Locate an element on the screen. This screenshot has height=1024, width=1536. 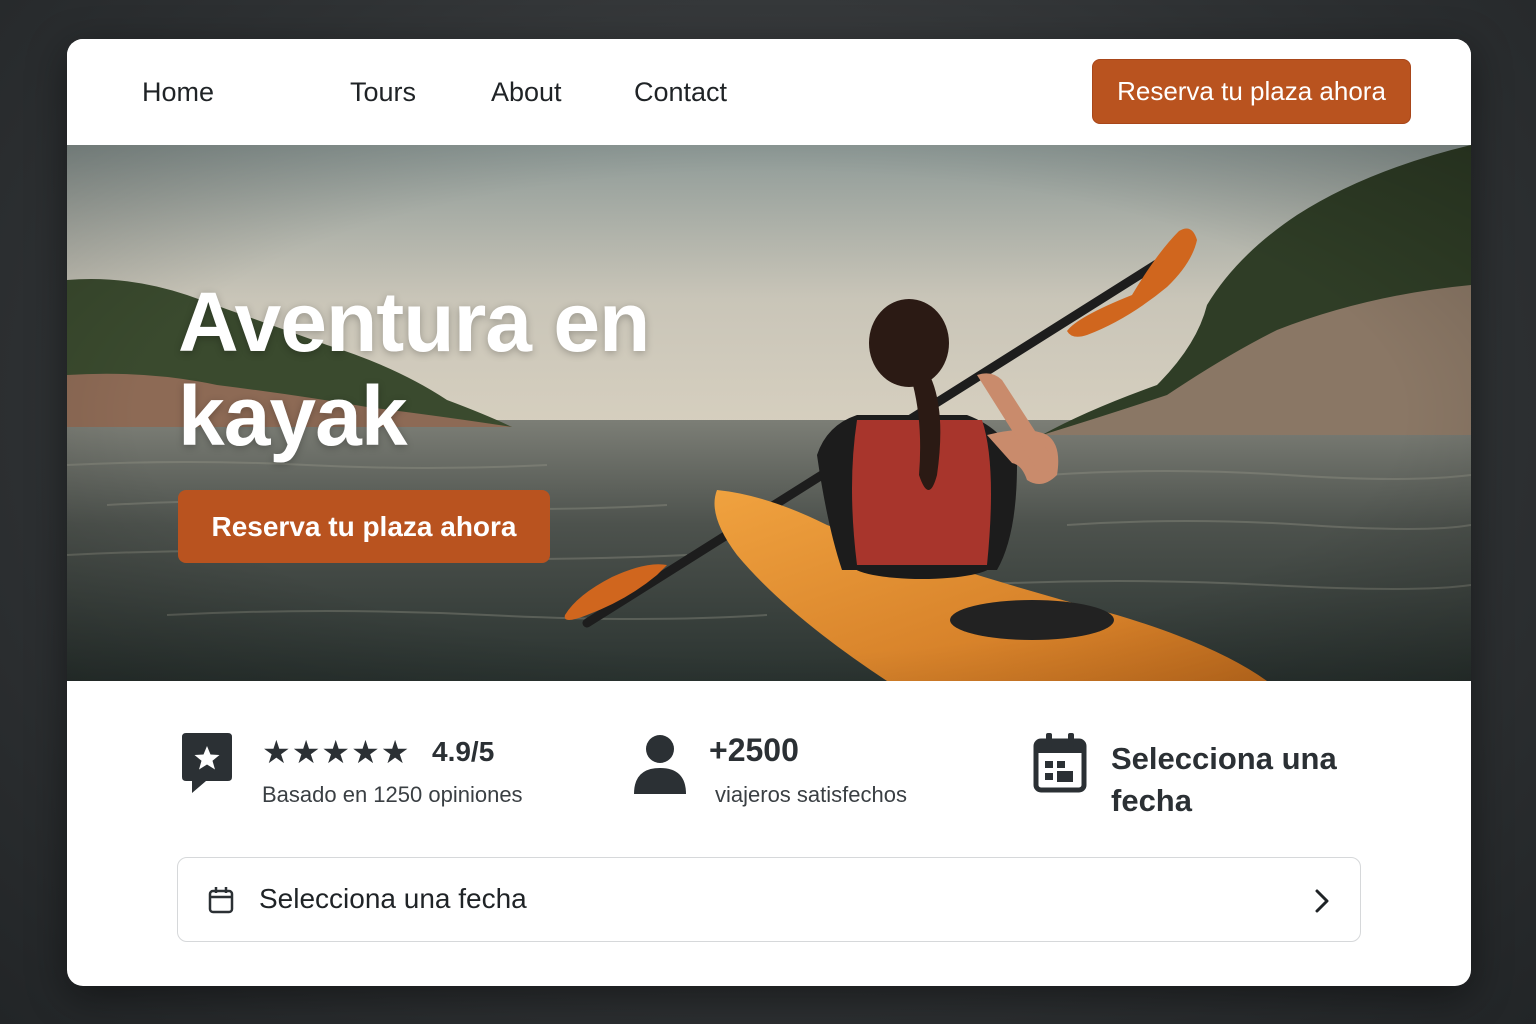
rating-badge-icon is located at coordinates (207, 763).